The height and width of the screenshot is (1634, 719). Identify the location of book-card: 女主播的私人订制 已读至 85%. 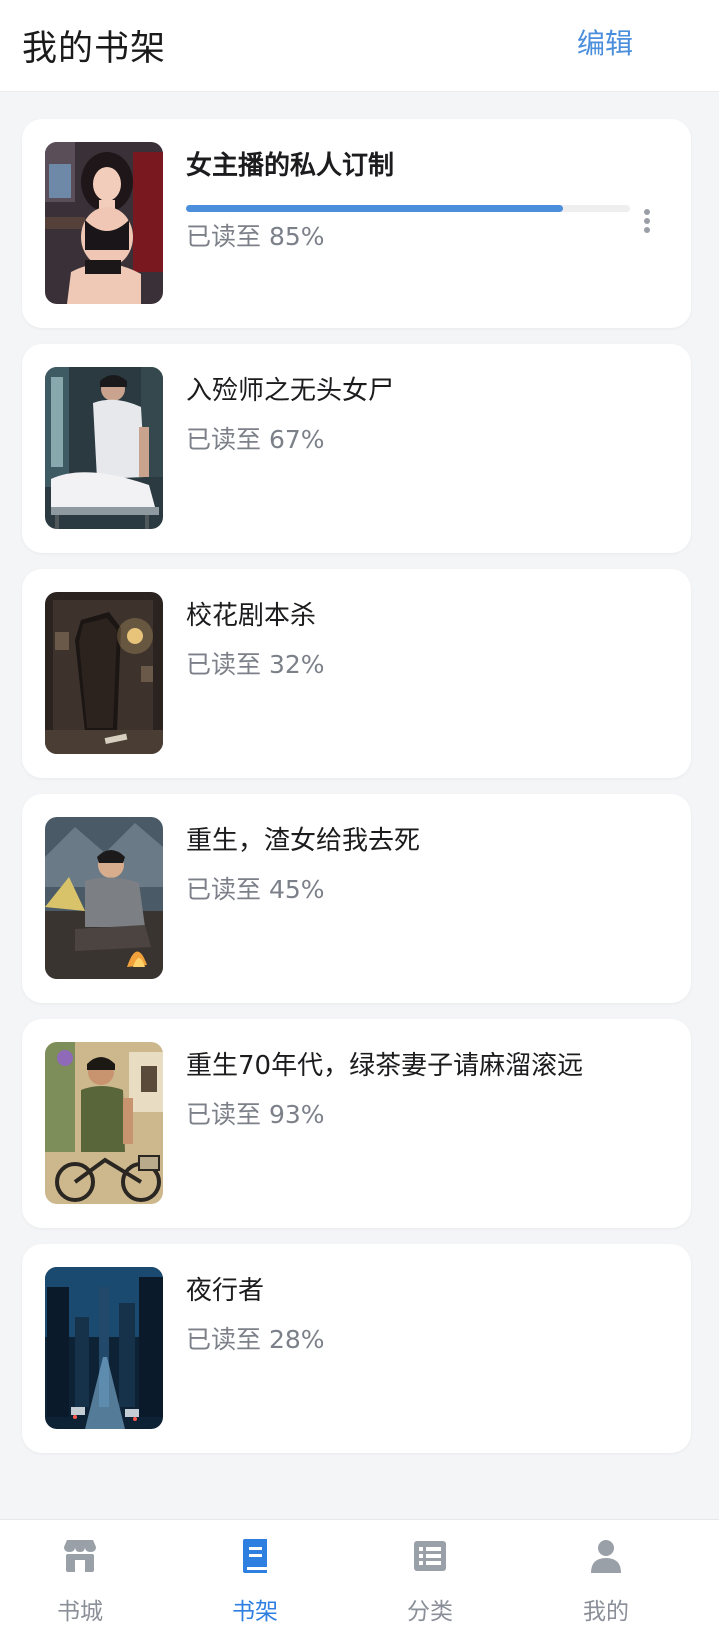
(356, 223).